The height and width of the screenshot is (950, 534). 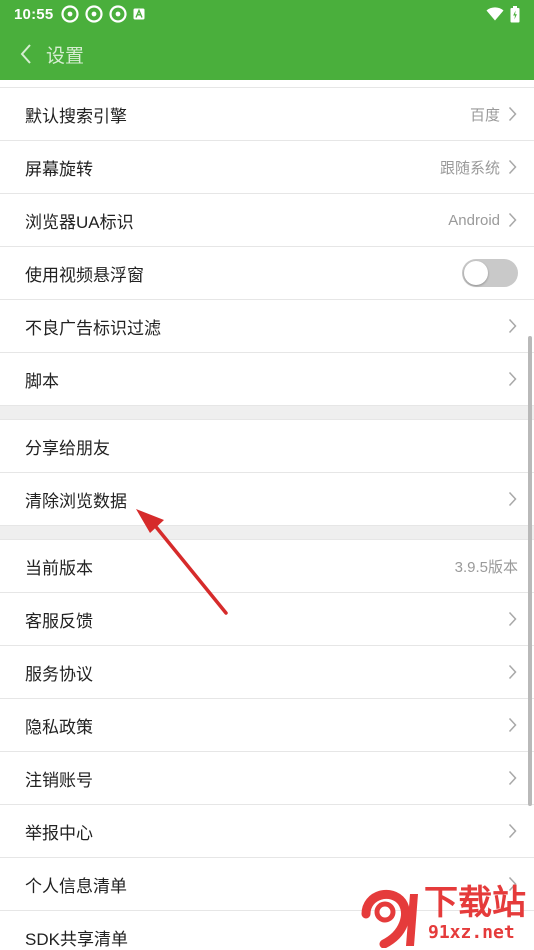 What do you see at coordinates (76, 939) in the screenshot?
I see `setting-label: SDK共享清单` at bounding box center [76, 939].